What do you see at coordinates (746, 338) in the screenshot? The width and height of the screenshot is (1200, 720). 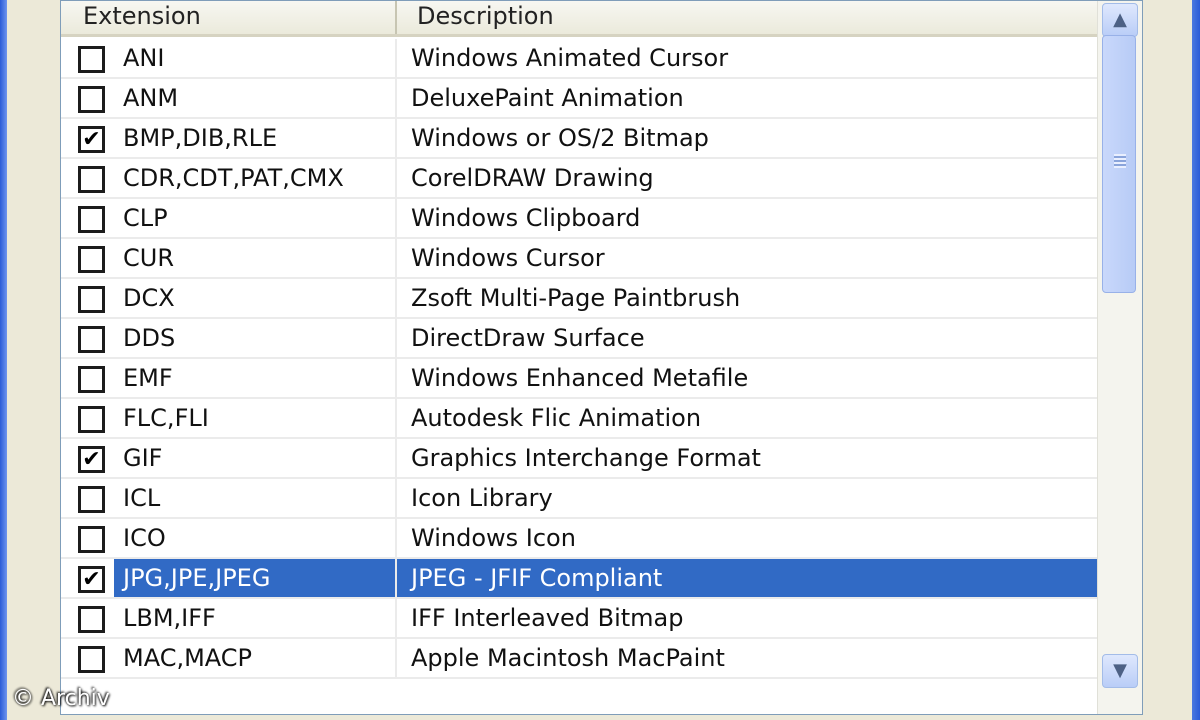 I see `description-cell: DirectDraw Surface` at bounding box center [746, 338].